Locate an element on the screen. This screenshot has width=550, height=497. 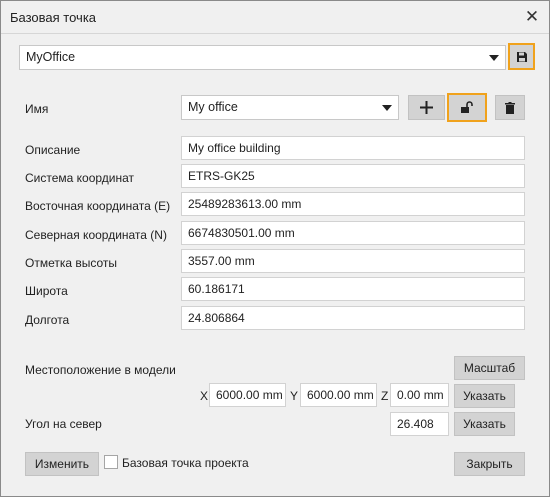
close-icon: ✕ is located at coordinates (532, 17).